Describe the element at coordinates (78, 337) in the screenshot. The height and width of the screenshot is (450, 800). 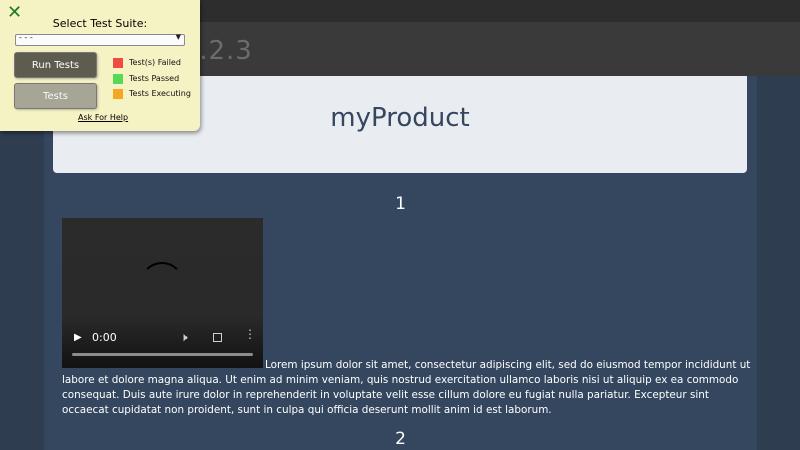
I see `play-icon: ▶` at that location.